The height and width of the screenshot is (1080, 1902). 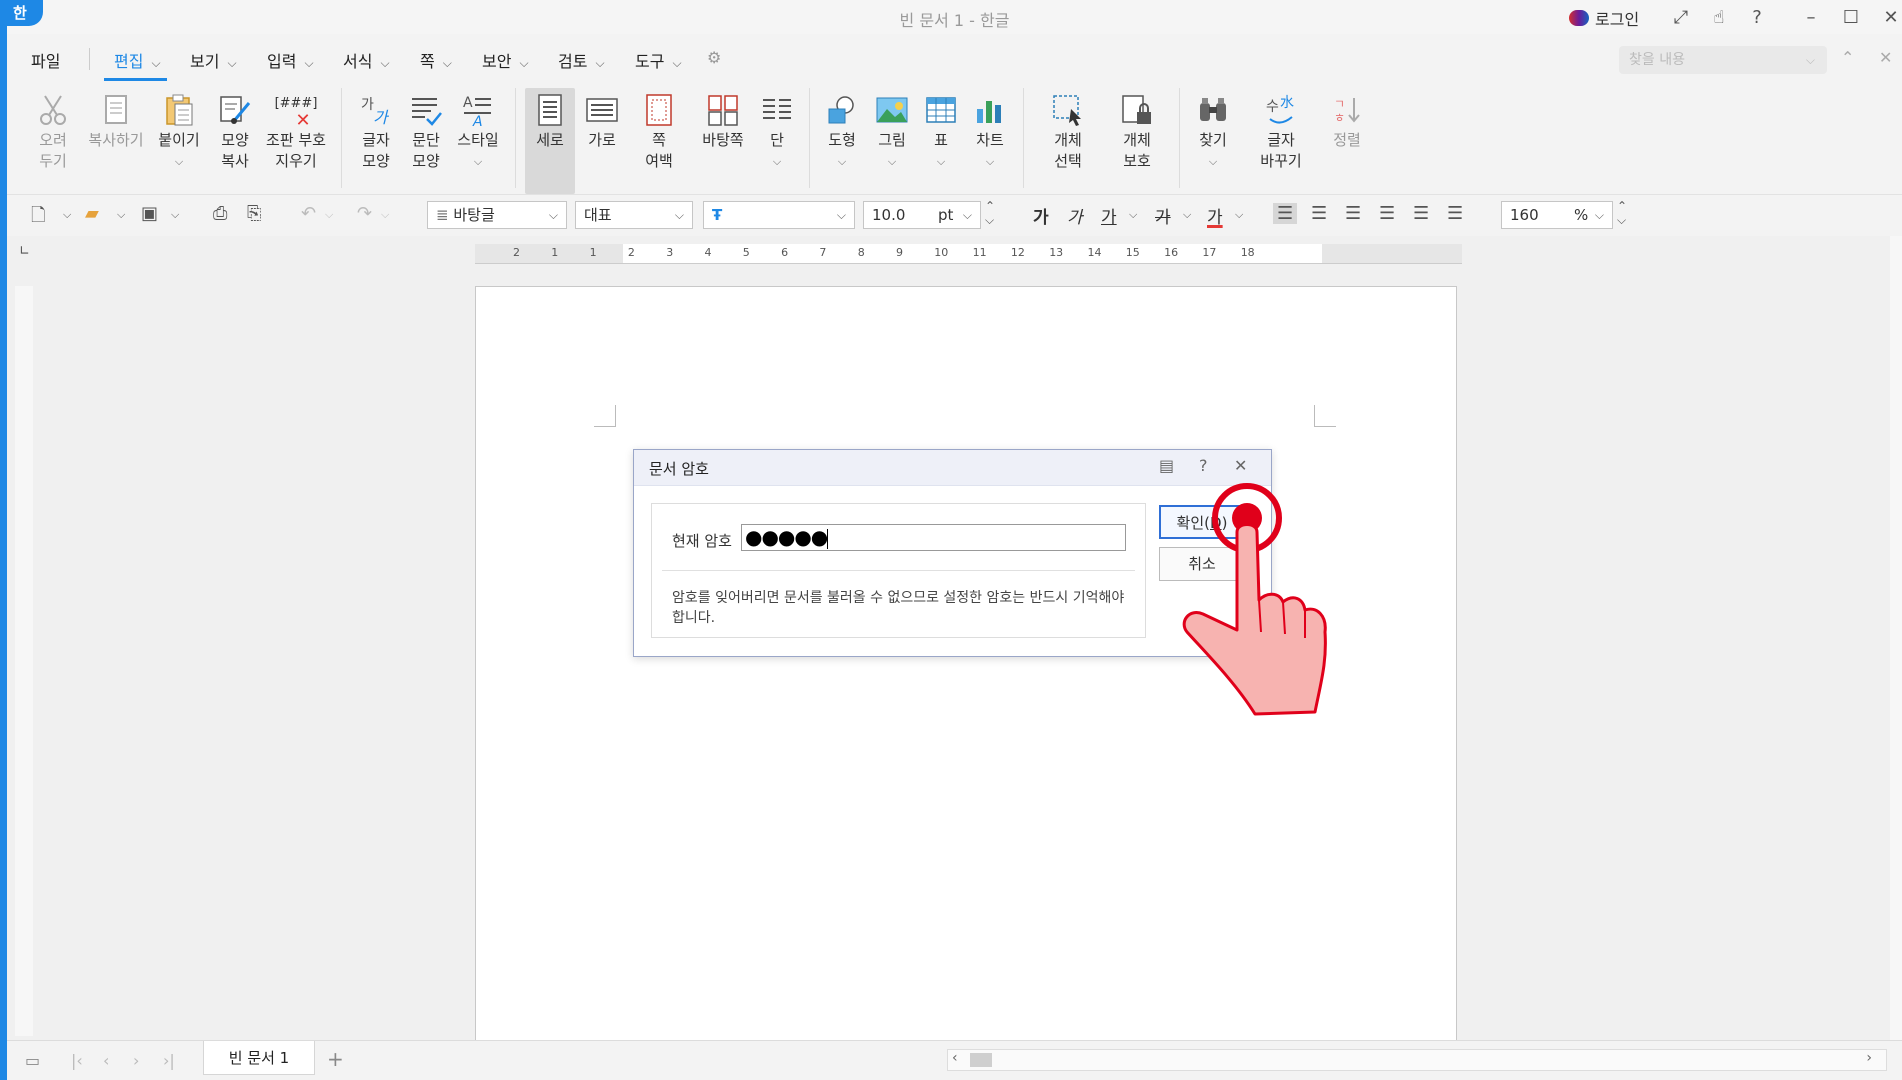 What do you see at coordinates (581, 60) in the screenshot?
I see `menu-review: 검토 ⌵` at bounding box center [581, 60].